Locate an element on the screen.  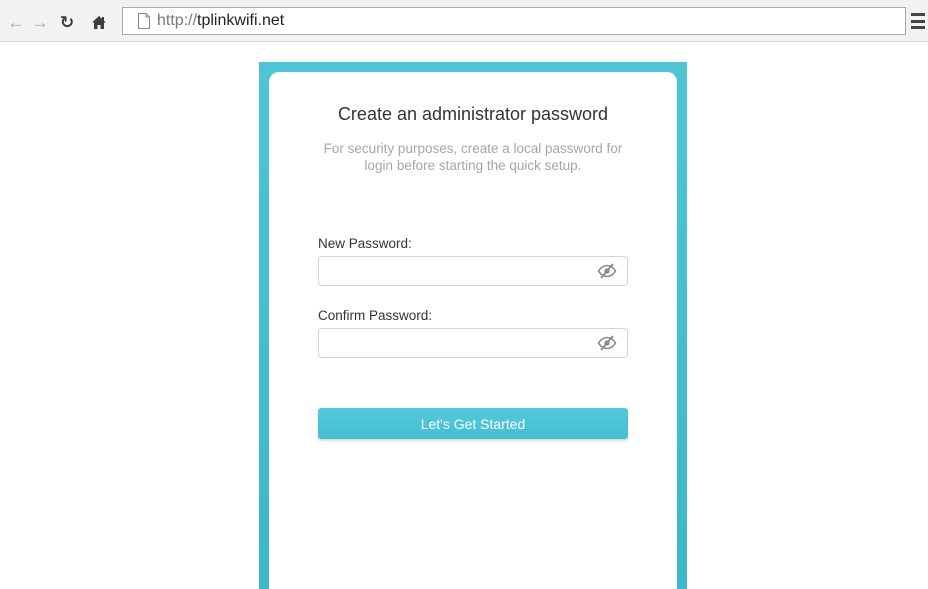
confirm-password-input is located at coordinates (454, 343).